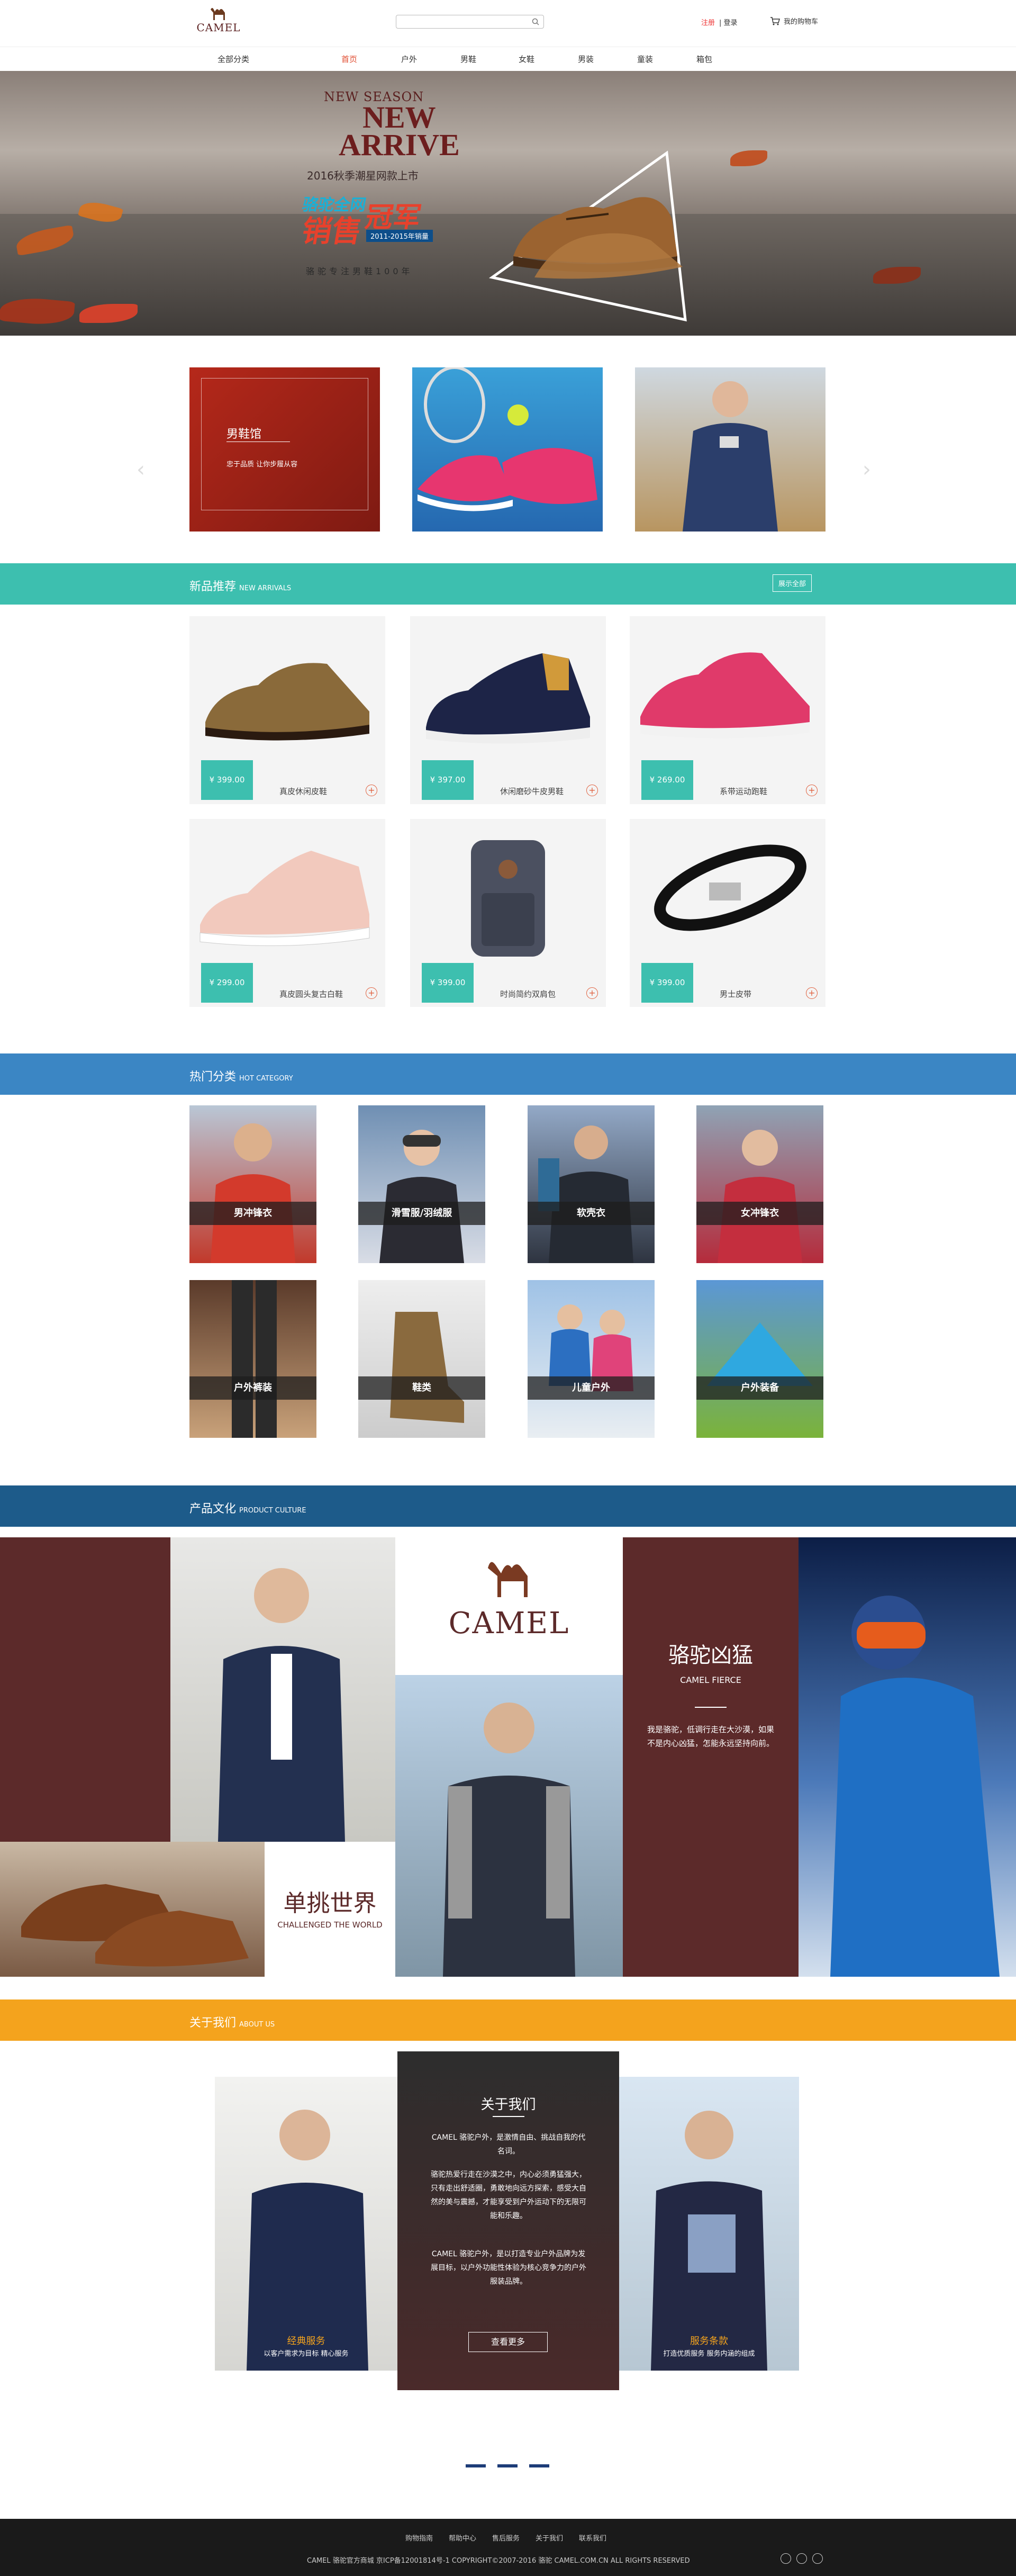  I want to click on nav-item-women-shoes: 女鞋, so click(526, 59).